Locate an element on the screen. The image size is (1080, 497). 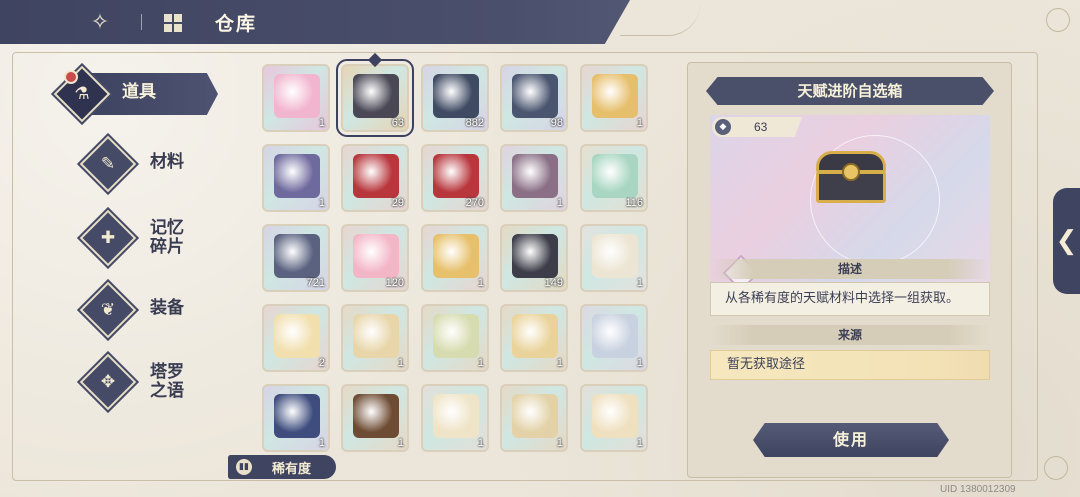
inventory-slot: 29 is located at coordinates (375, 178).